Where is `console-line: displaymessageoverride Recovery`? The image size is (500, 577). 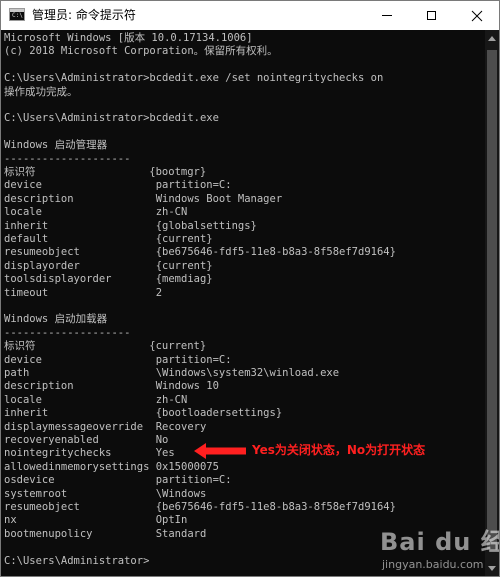 console-line: displaymessageoverride Recovery is located at coordinates (105, 426).